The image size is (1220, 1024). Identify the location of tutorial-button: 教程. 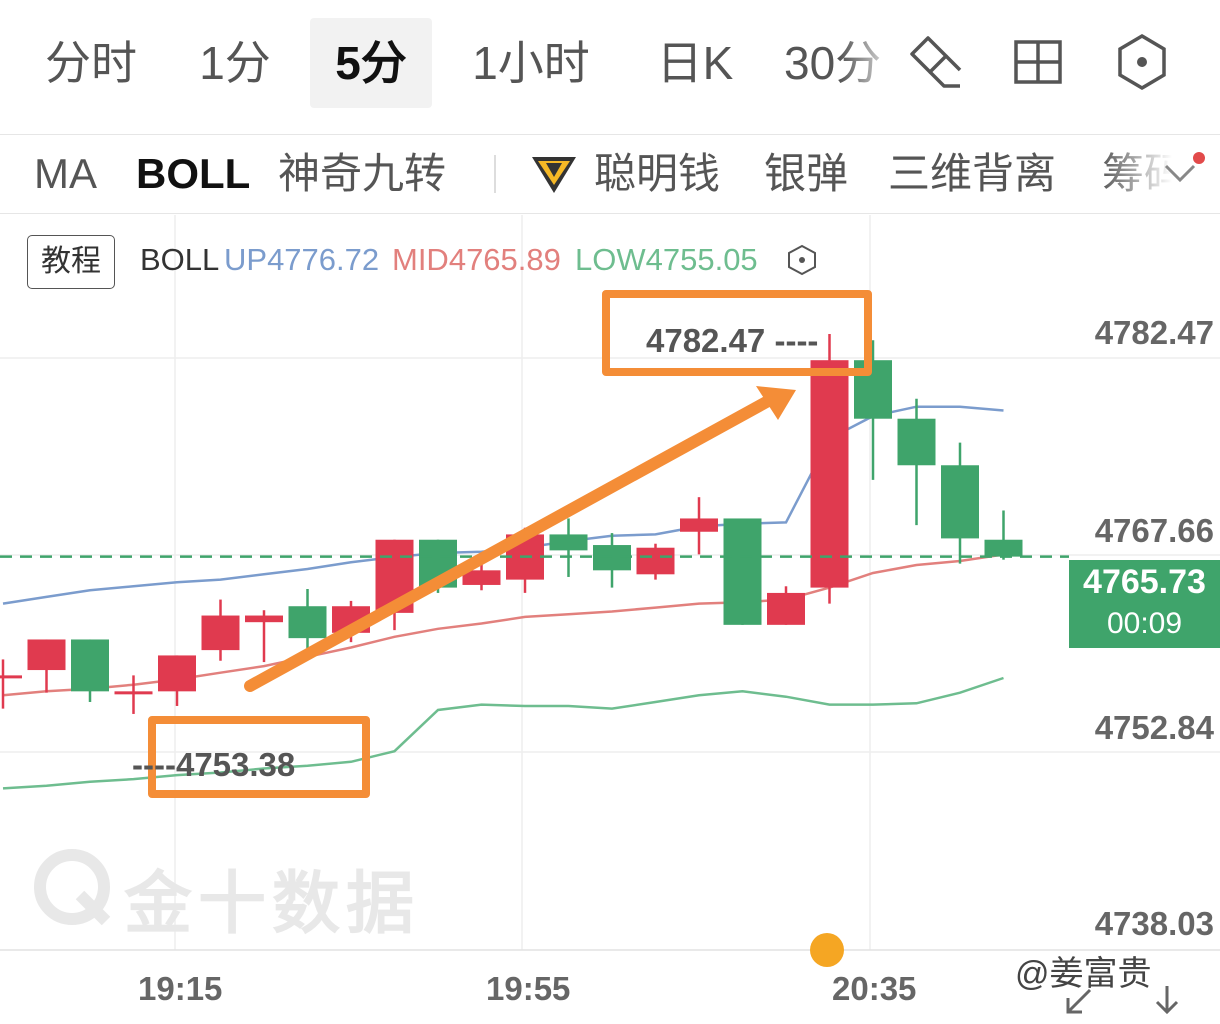
(71, 262).